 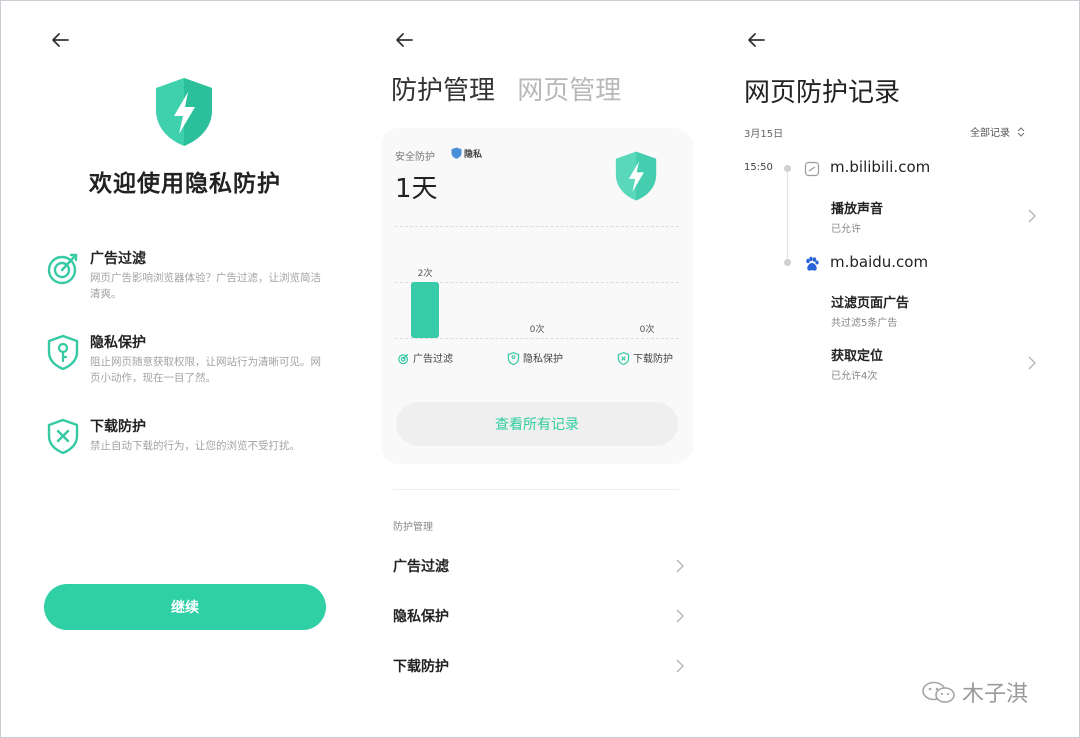 I want to click on feature-privacy: 隐私保护 阻止网页随意获取权限，让网站行为清晰可见。网页小动作，现在一目了然。, so click(x=191, y=367).